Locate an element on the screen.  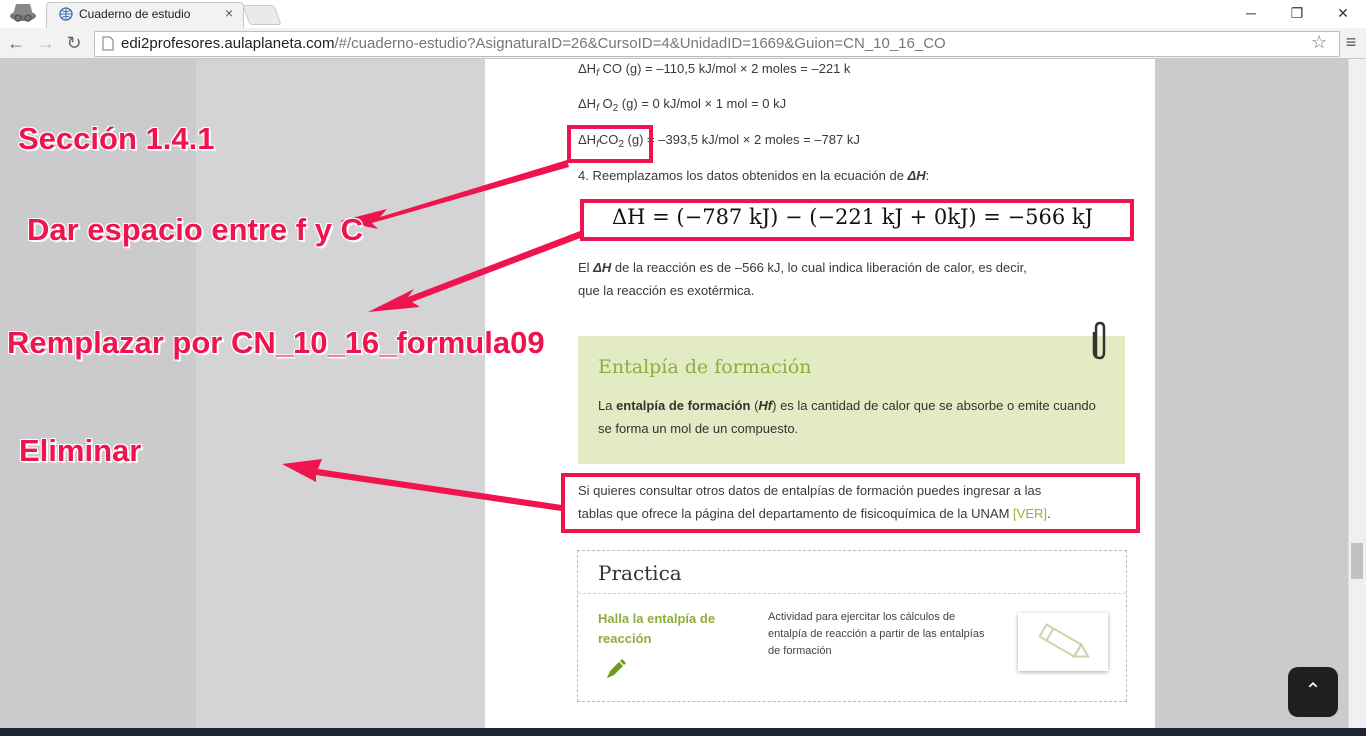
star-icon: ☆ is located at coordinates (1319, 42).